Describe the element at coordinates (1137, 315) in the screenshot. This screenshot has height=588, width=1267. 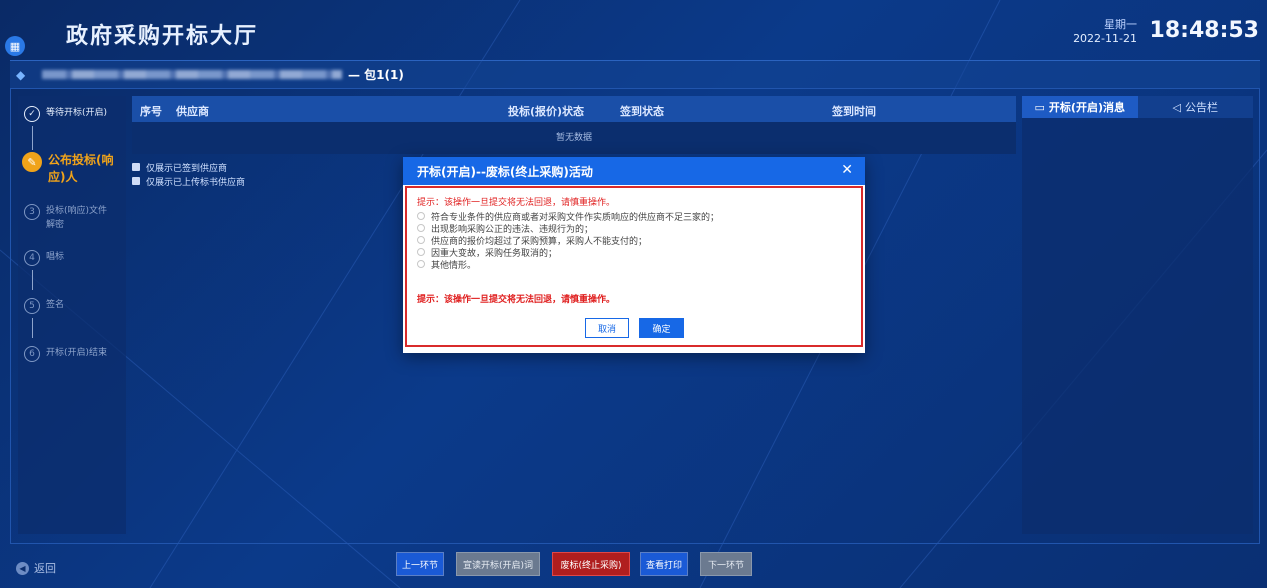
I see `message-panel: ▭ 开标(开启)消息 ◁ 公告栏` at that location.